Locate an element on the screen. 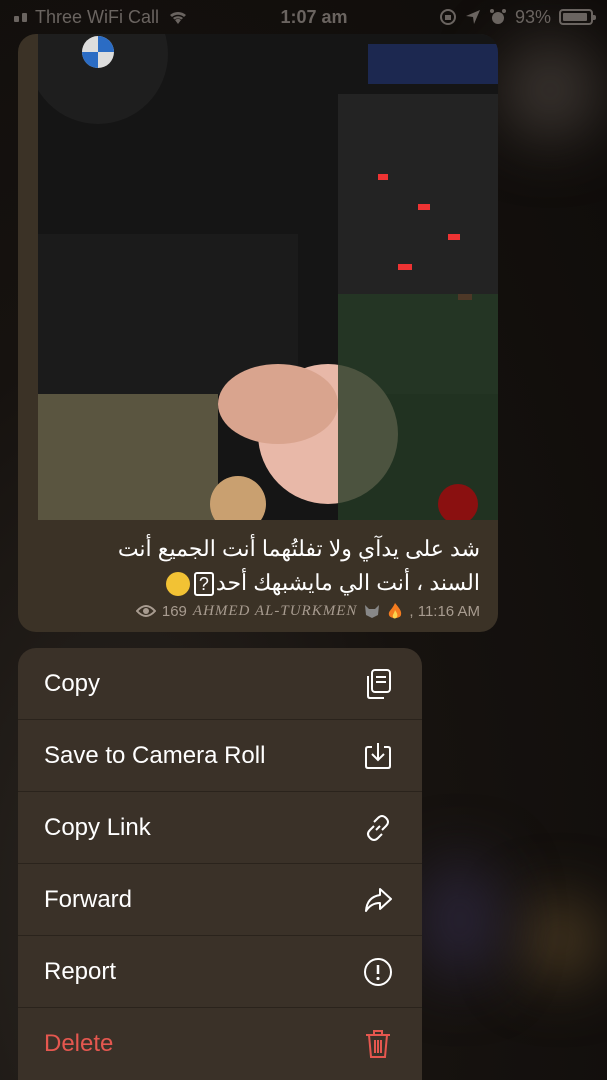 The width and height of the screenshot is (607, 1080). forward-icon is located at coordinates (378, 900).